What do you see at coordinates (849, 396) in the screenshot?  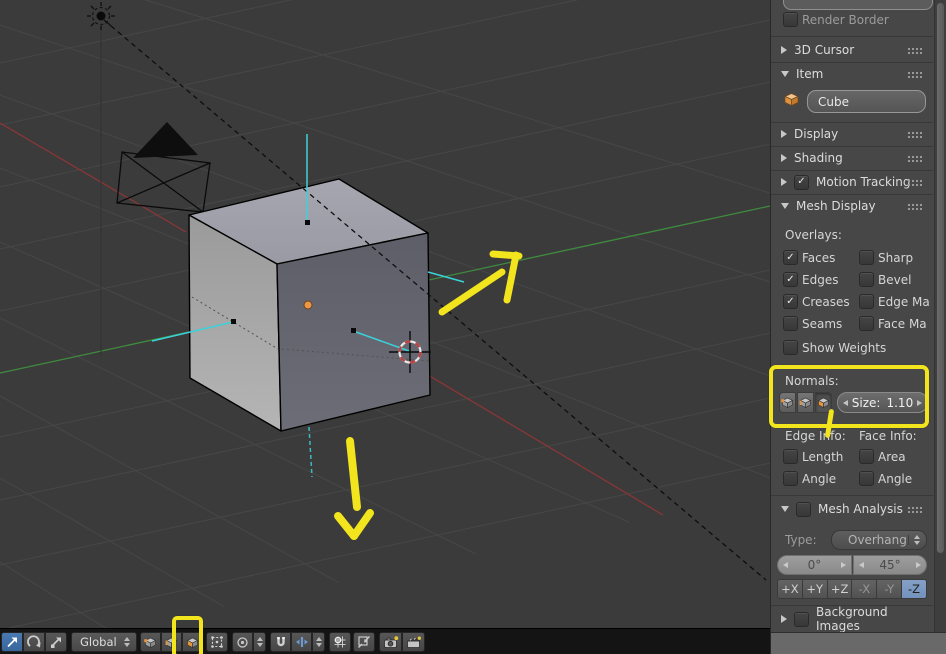 I see `annotation-box-normals` at bounding box center [849, 396].